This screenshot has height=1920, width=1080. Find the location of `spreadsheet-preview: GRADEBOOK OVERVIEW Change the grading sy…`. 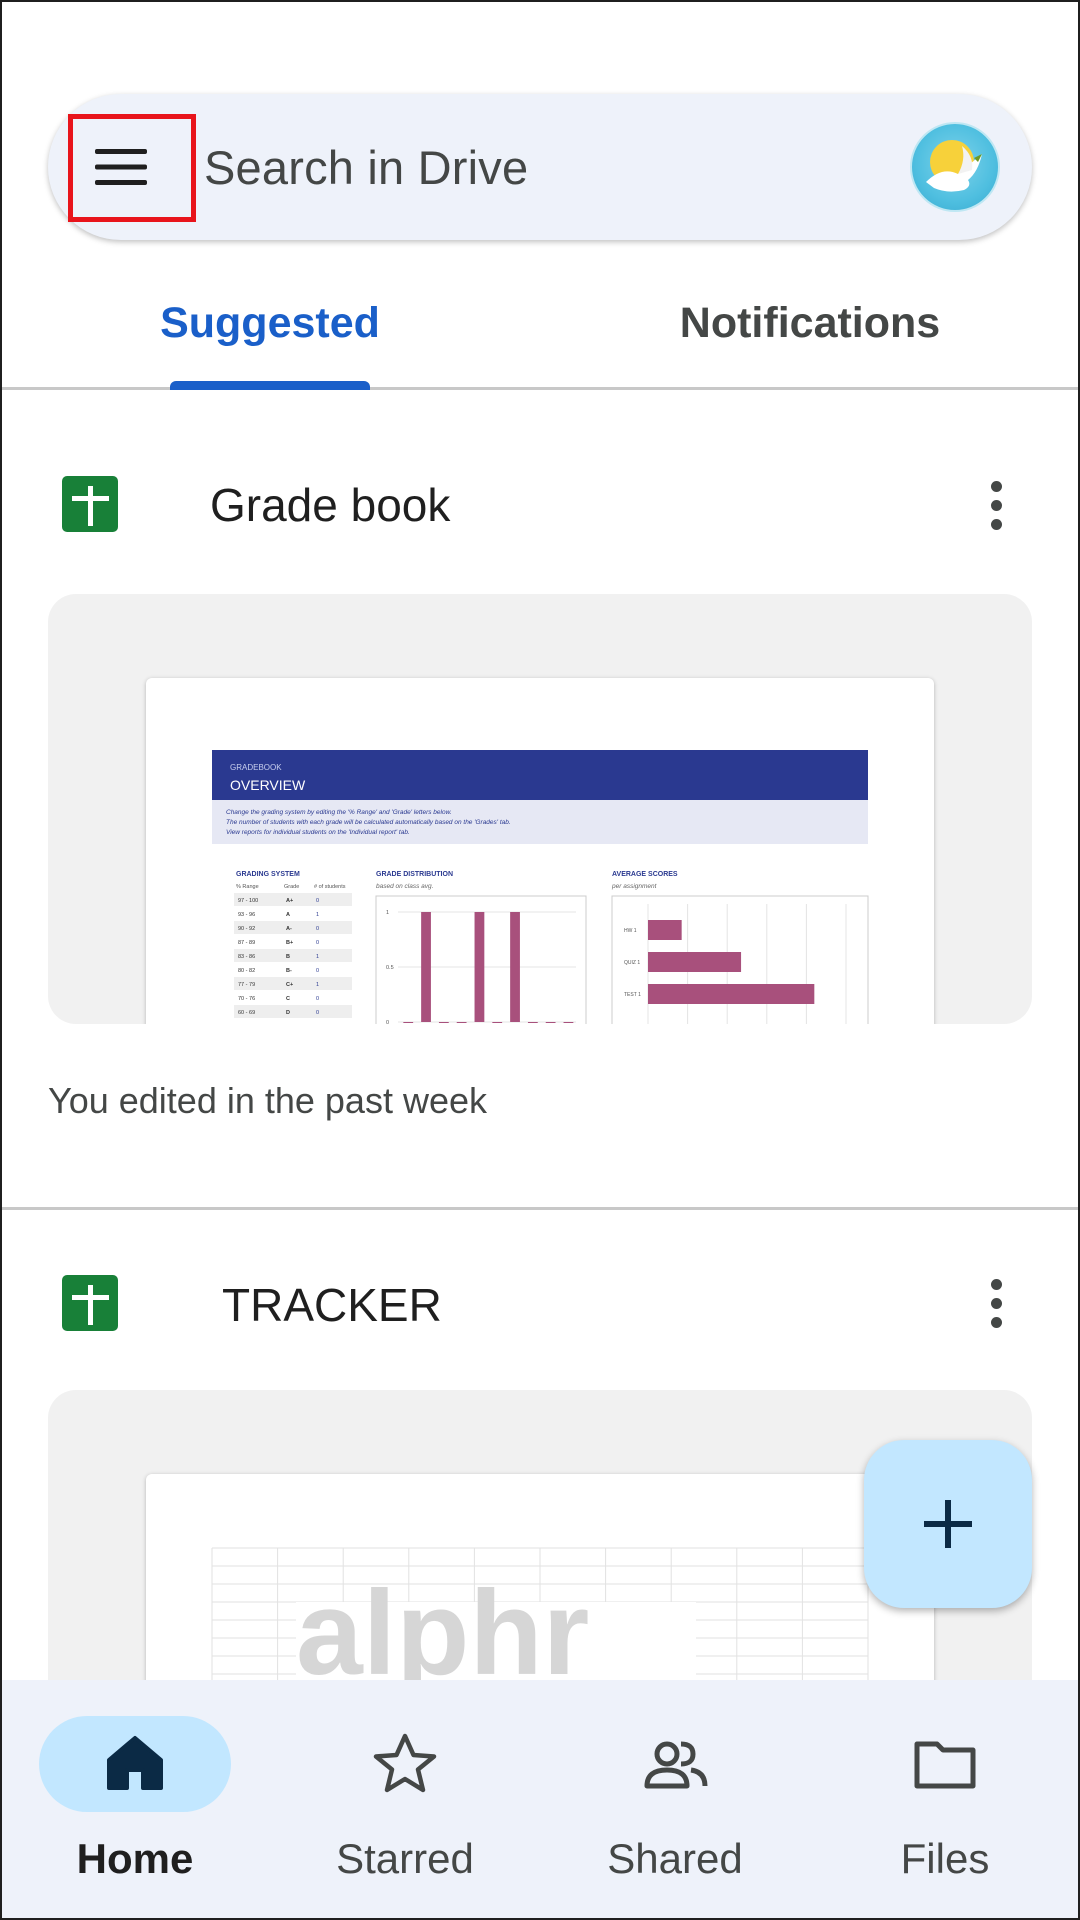

spreadsheet-preview: GRADEBOOK OVERVIEW Change the grading sy… is located at coordinates (540, 851).